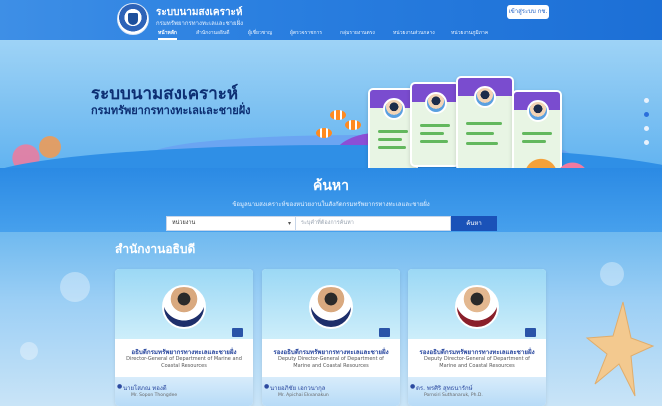 The width and height of the screenshot is (662, 406). Describe the element at coordinates (528, 12) in the screenshot. I see `login-button: เข้าสู่ระบบ กช.` at that location.